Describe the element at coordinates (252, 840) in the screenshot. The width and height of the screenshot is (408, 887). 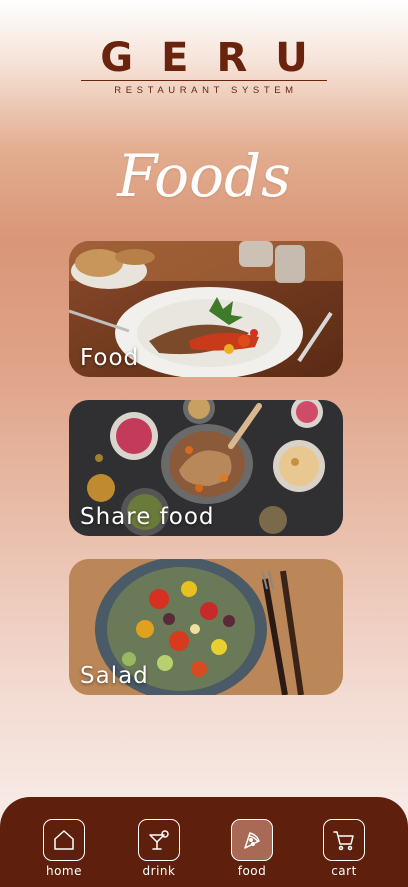
I see `pizza-slice-icon` at that location.